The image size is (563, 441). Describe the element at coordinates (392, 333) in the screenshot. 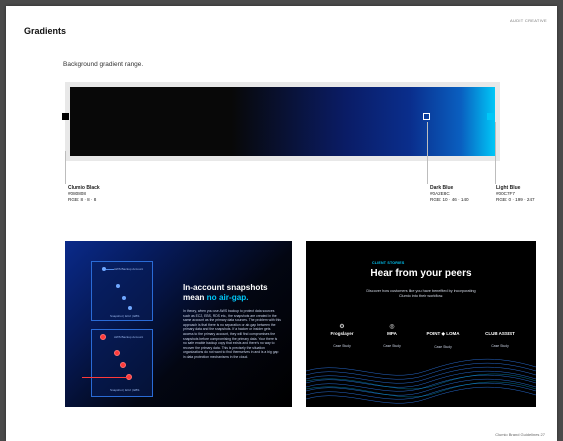

I see `logo-name: MPA` at that location.